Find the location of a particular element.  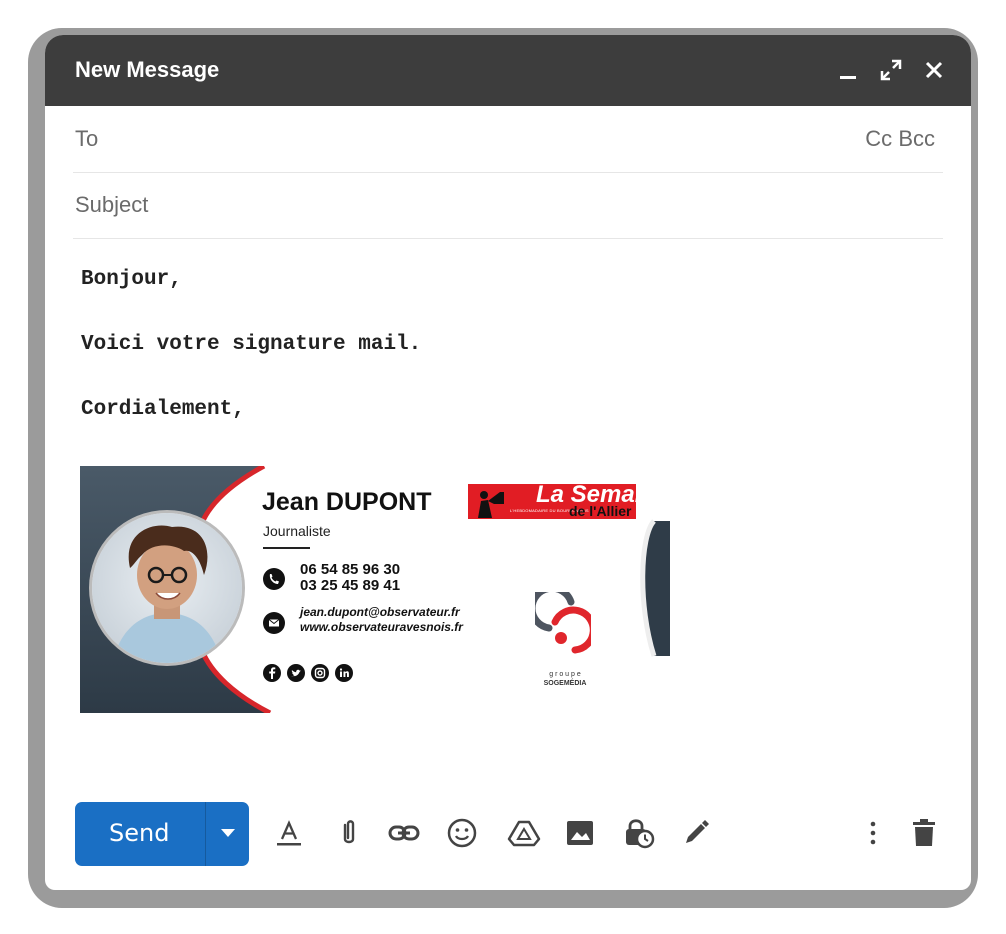

signature-website: www.observateuravesnois.fr is located at coordinates (381, 627).